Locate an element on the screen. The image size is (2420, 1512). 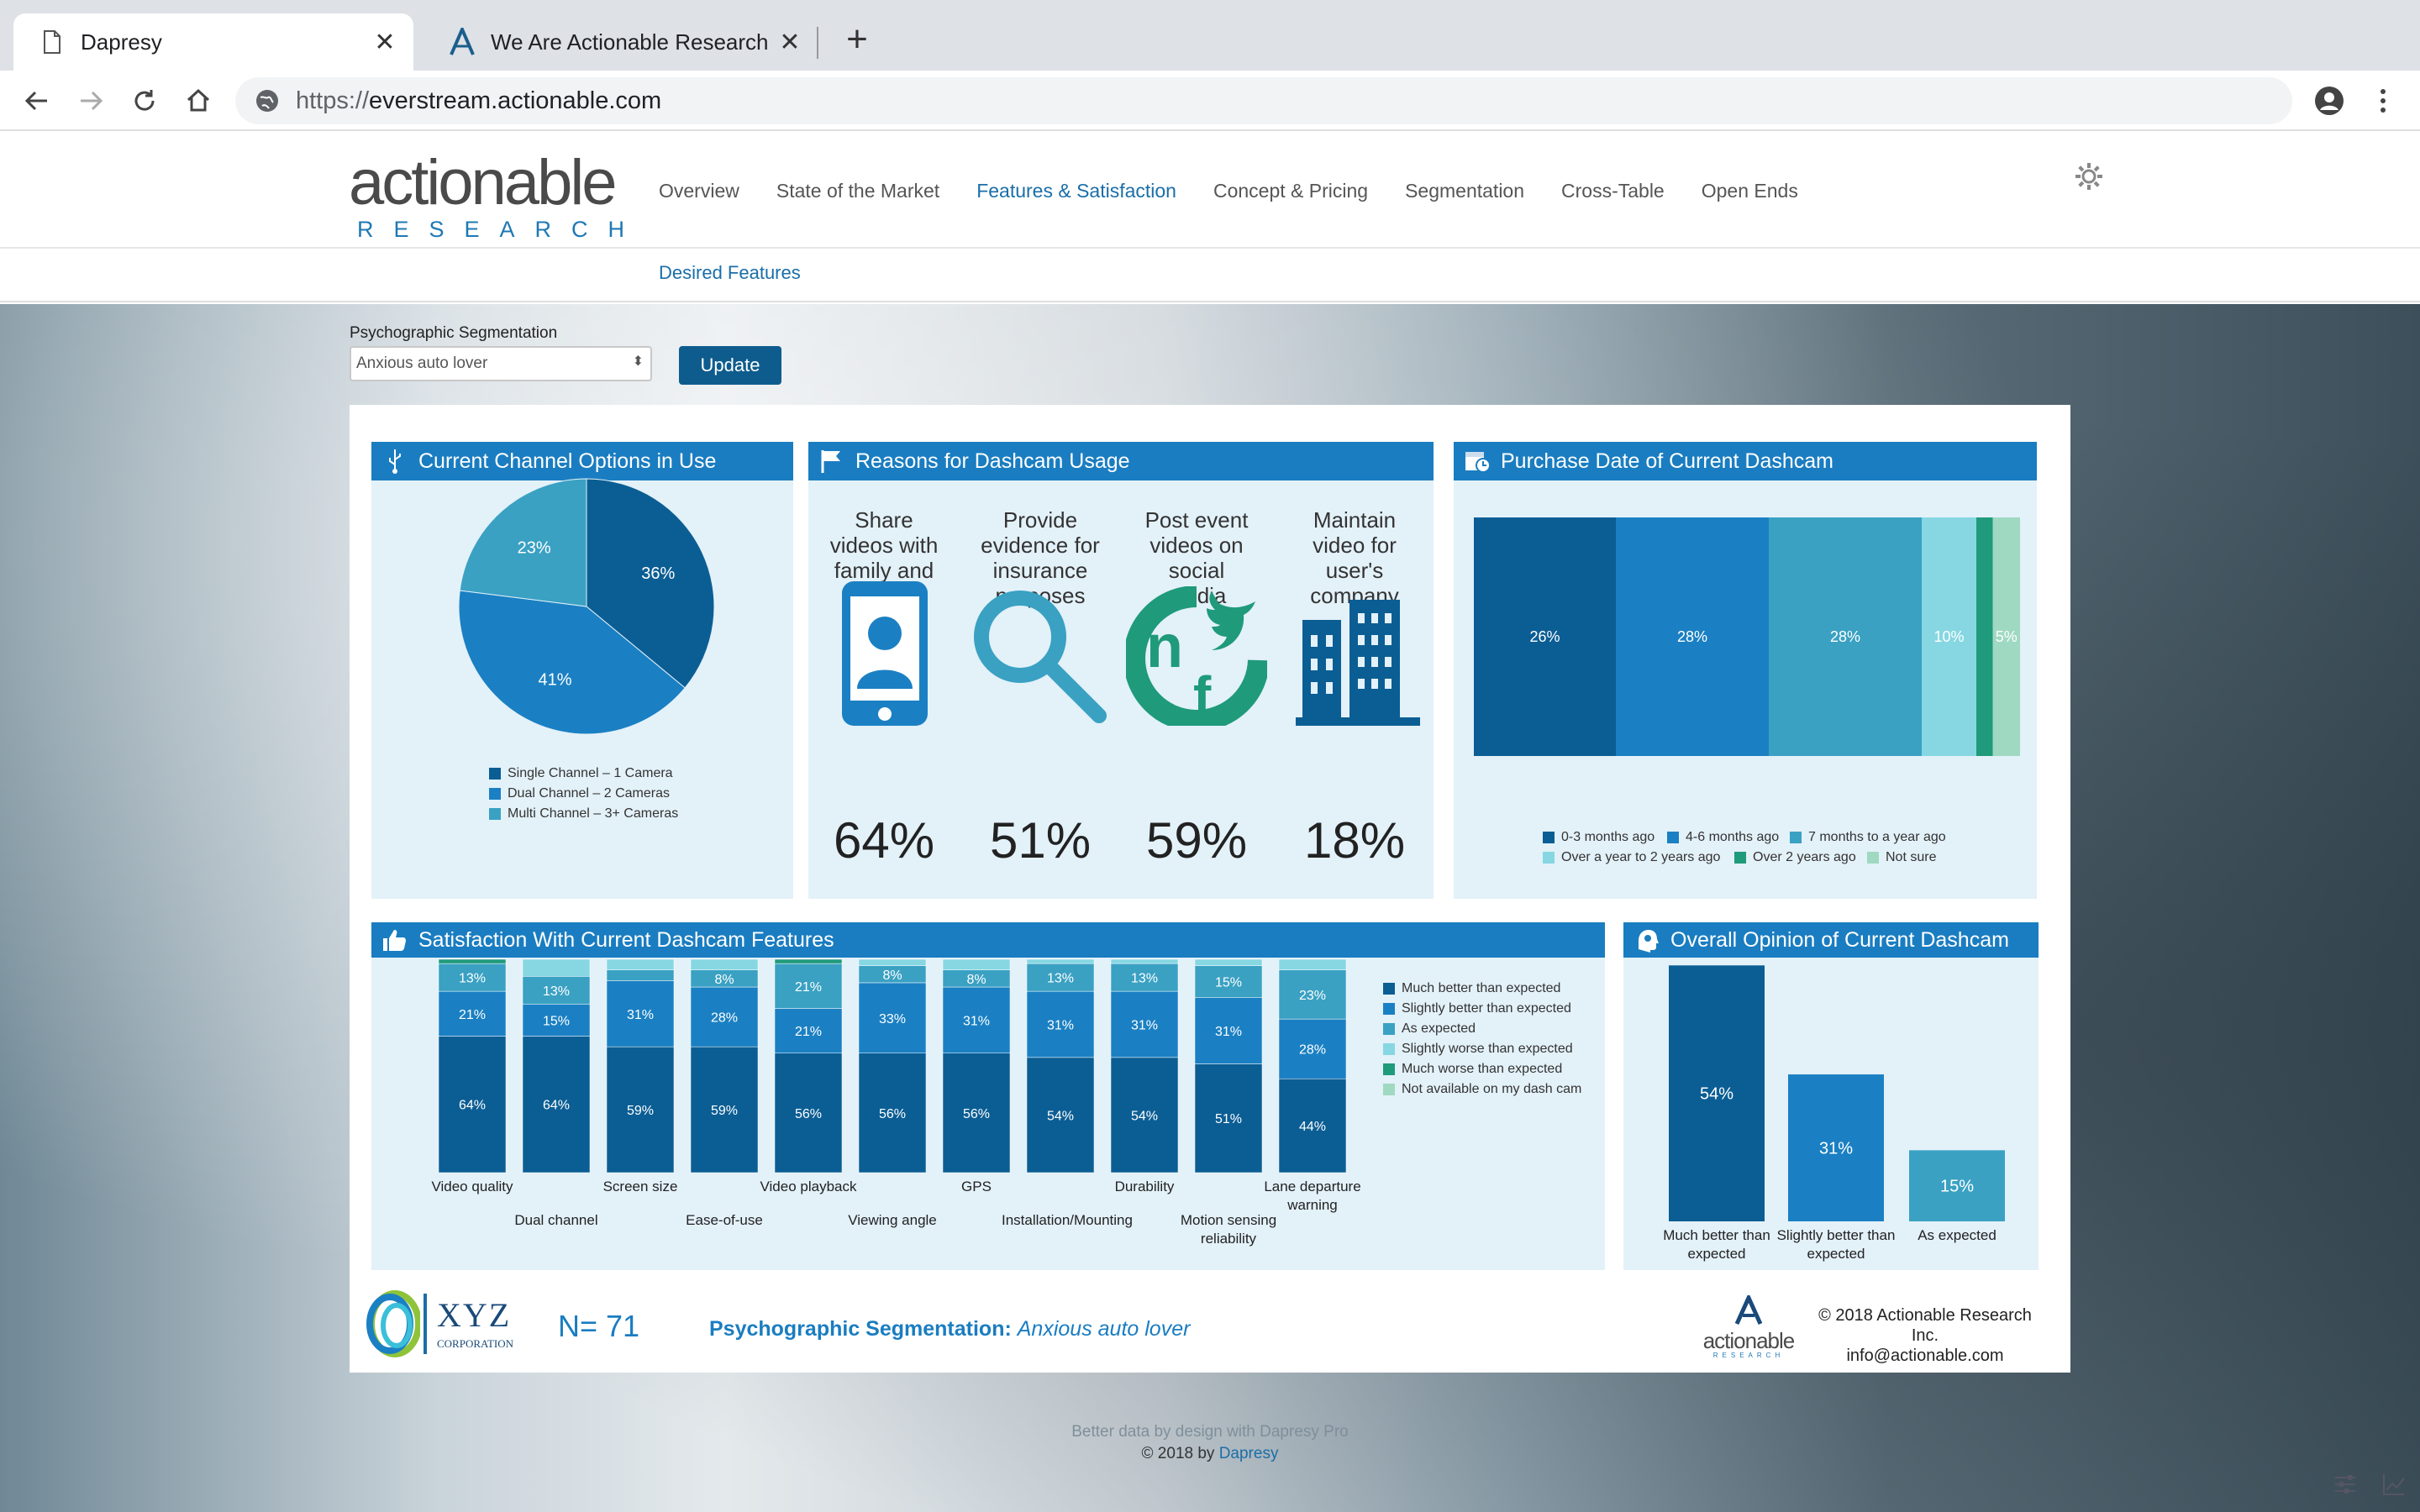
svg-text: f is located at coordinates (1202, 695).